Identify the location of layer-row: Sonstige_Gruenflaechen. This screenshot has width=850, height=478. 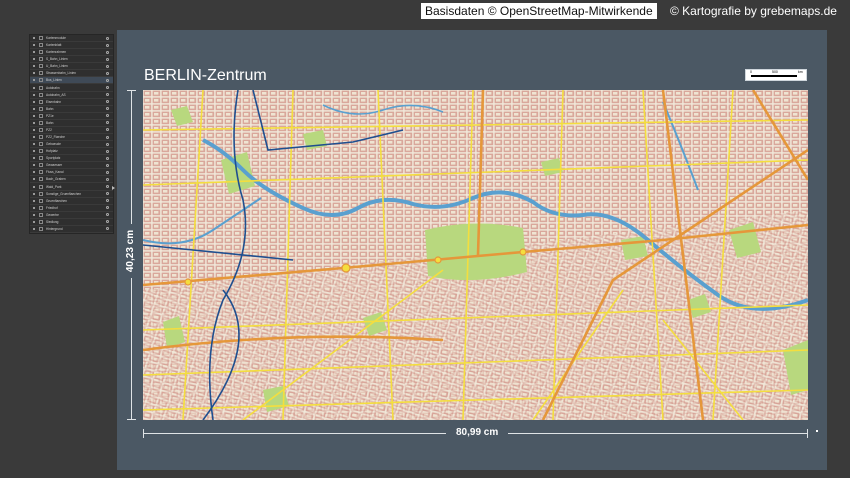
(71, 194).